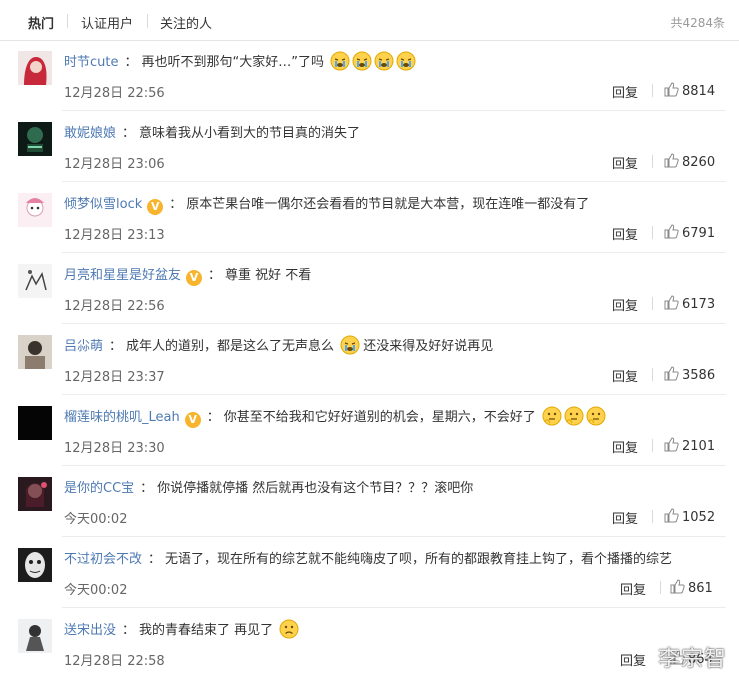  What do you see at coordinates (83, 346) in the screenshot?
I see `username-link: 吕尛萌` at bounding box center [83, 346].